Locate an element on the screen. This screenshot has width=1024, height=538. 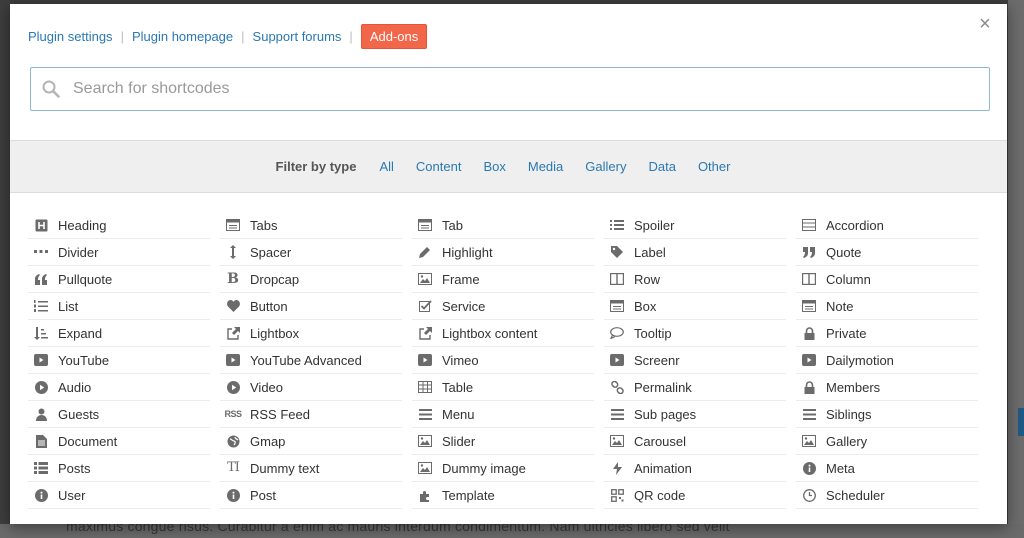
shortcode-item-siblings: Siblings is located at coordinates (887, 414).